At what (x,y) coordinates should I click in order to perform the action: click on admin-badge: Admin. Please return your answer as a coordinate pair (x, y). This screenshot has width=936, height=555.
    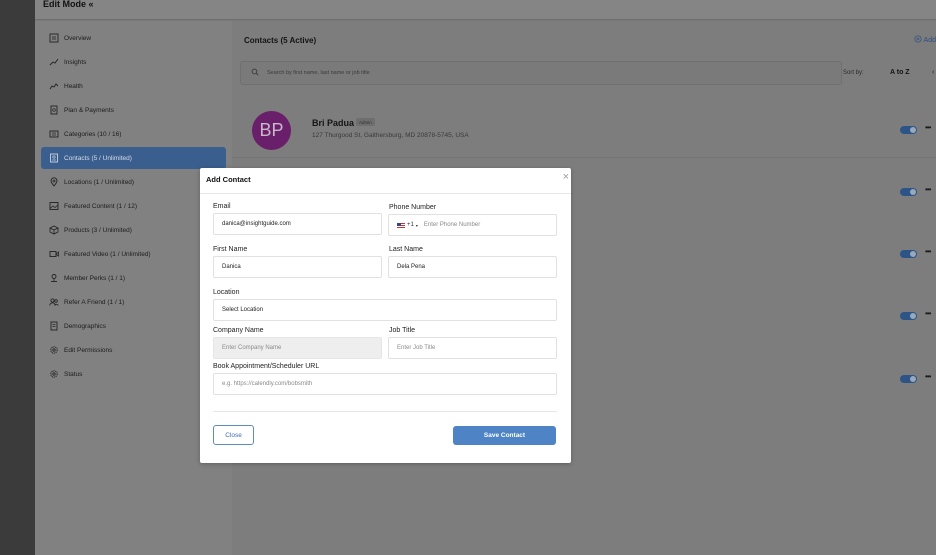
    Looking at the image, I should click on (365, 122).